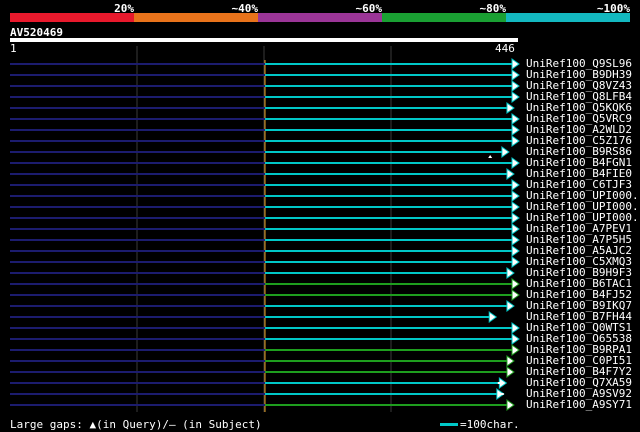  Describe the element at coordinates (490, 424) in the screenshot. I see `scale-key-label: =100char.` at that location.